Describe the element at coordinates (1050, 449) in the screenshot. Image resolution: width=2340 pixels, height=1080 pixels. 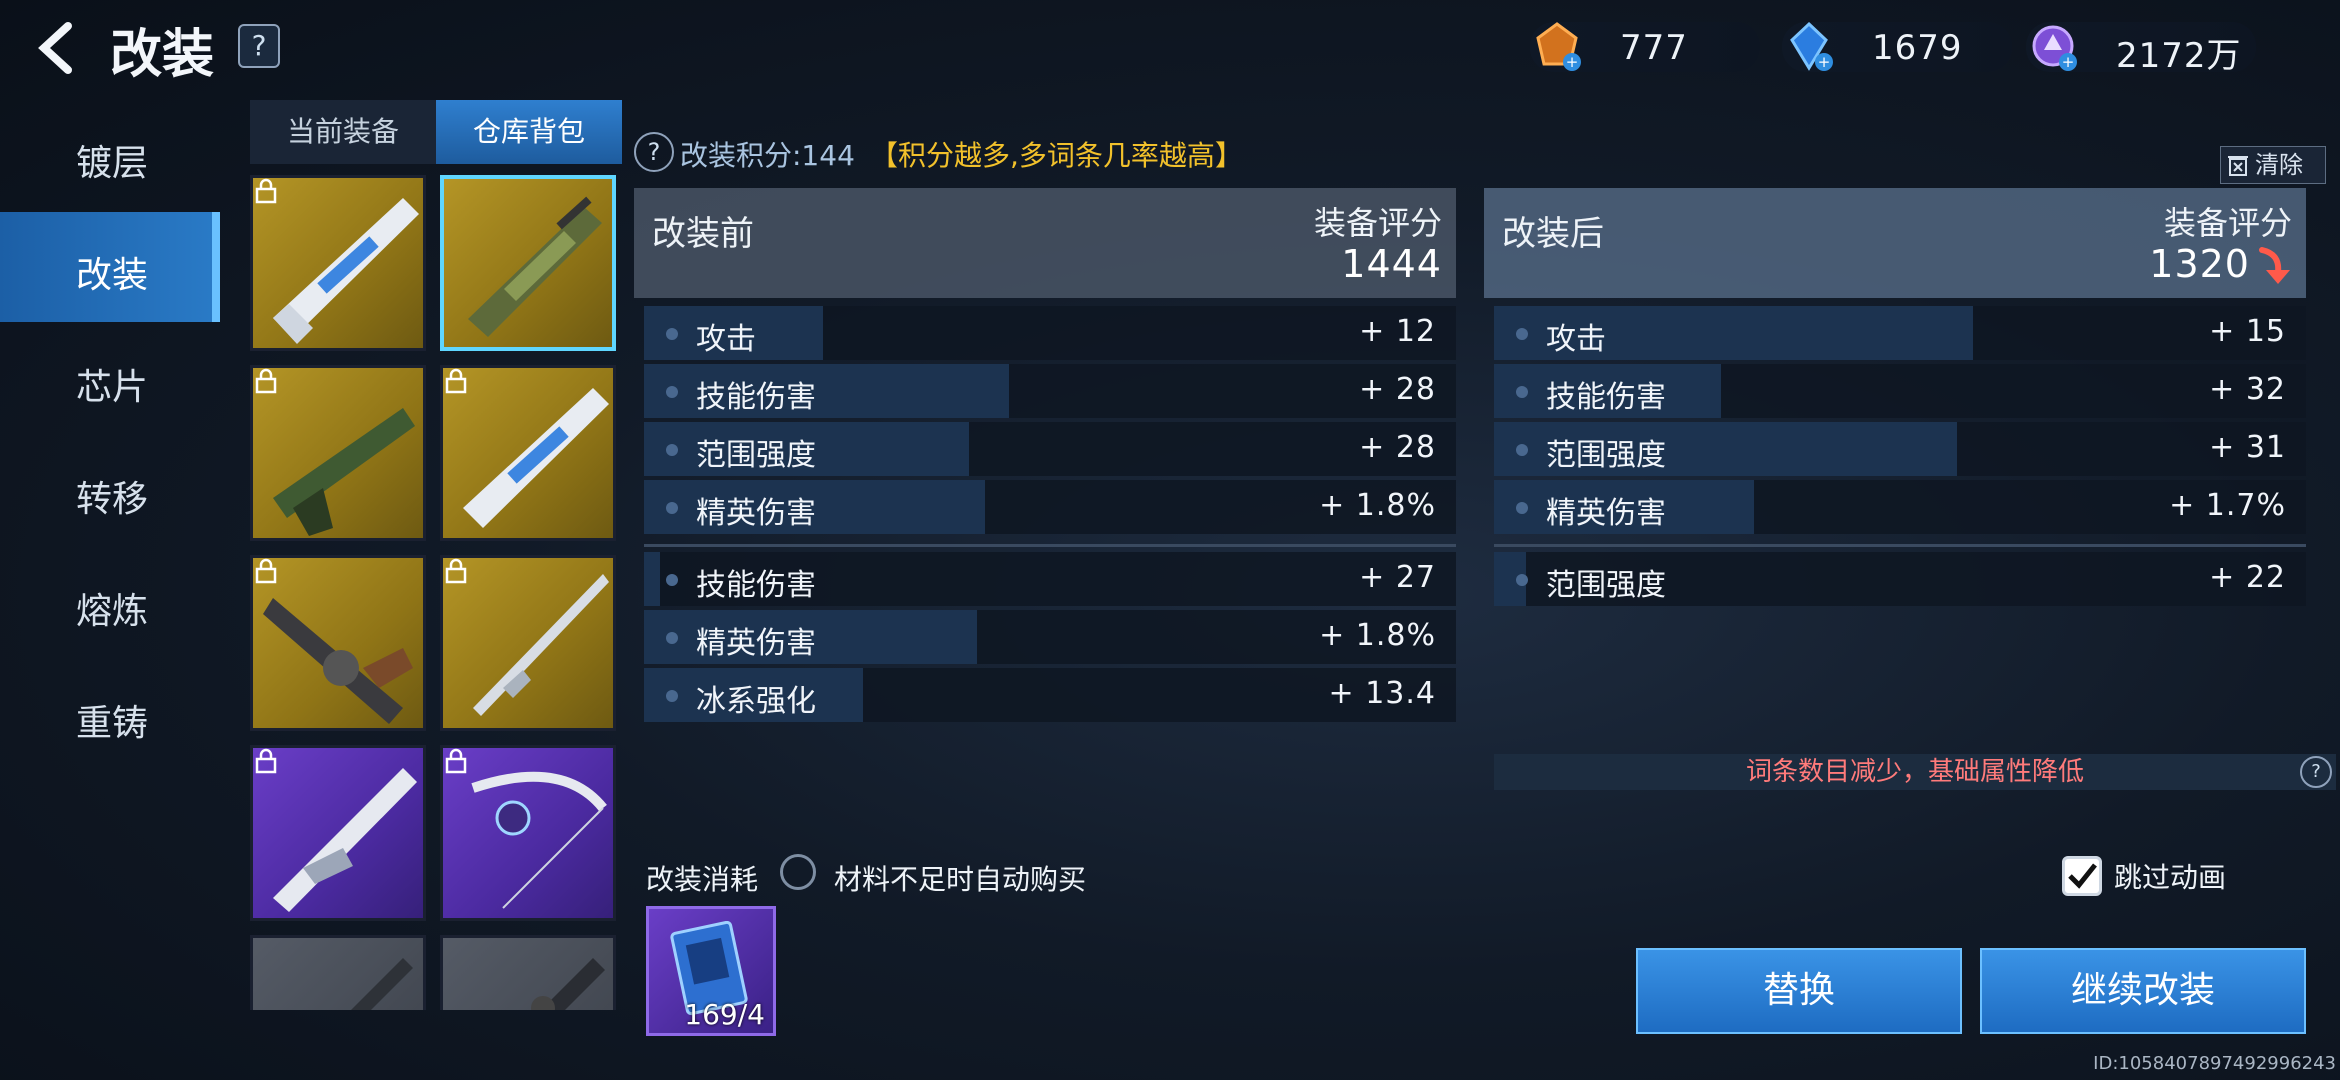
I see `stat-row: 范围强度 + 28` at that location.